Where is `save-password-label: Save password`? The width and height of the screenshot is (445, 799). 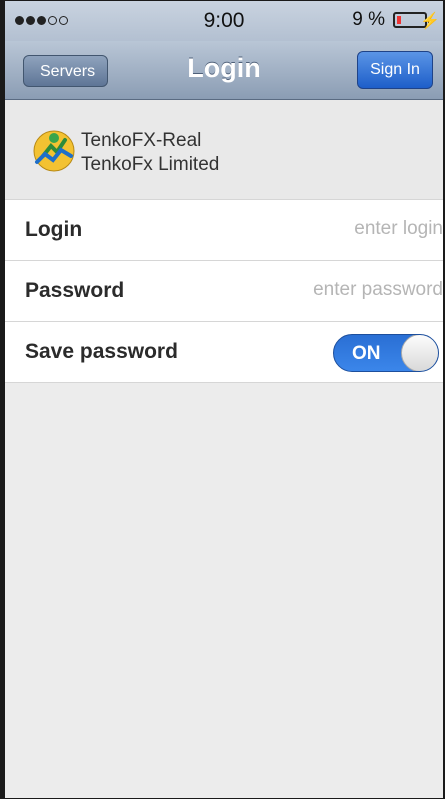
save-password-label: Save password is located at coordinates (101, 351).